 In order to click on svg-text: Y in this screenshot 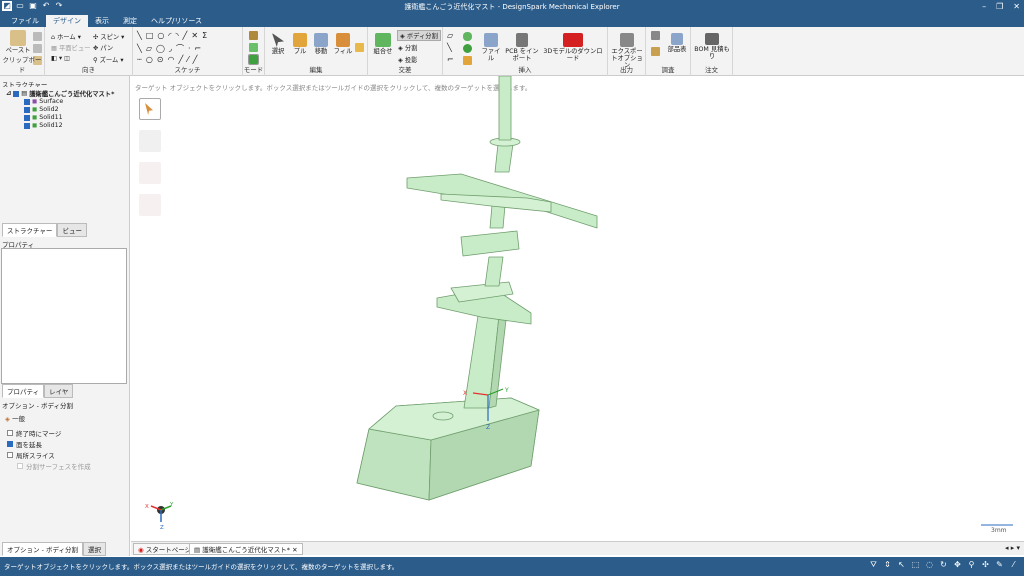, I will do `click(171, 505)`.